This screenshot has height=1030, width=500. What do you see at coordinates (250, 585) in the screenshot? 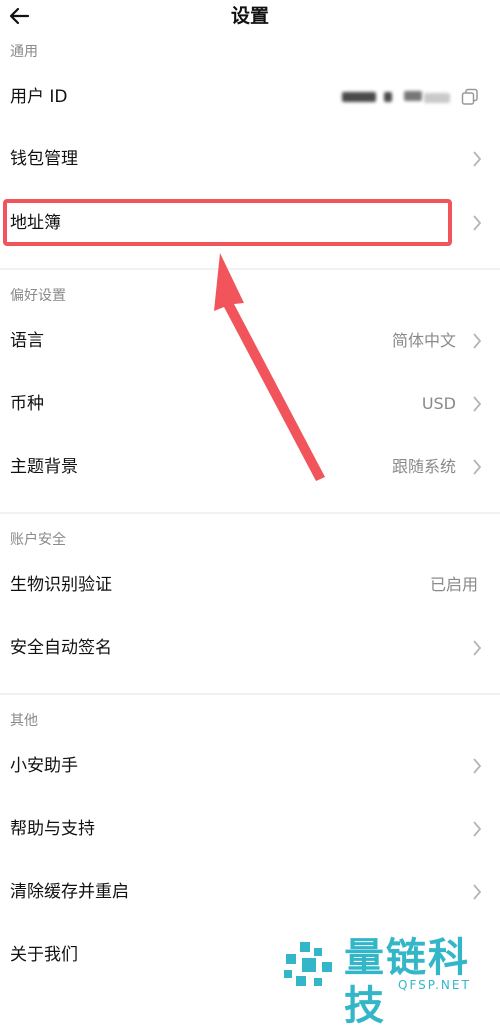
I see `row-biometric: 生物识别验证 已启用` at bounding box center [250, 585].